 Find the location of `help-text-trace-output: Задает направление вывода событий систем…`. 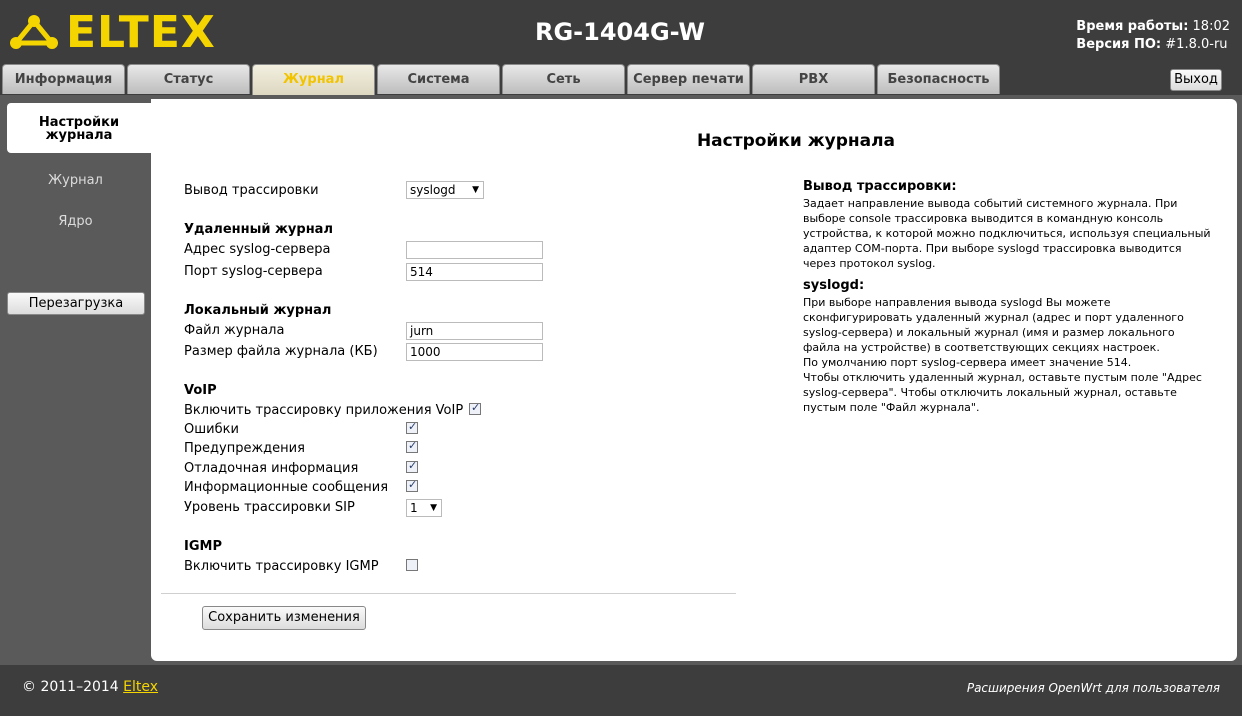

help-text-trace-output: Задает направление вывода событий систем… is located at coordinates (1007, 233).